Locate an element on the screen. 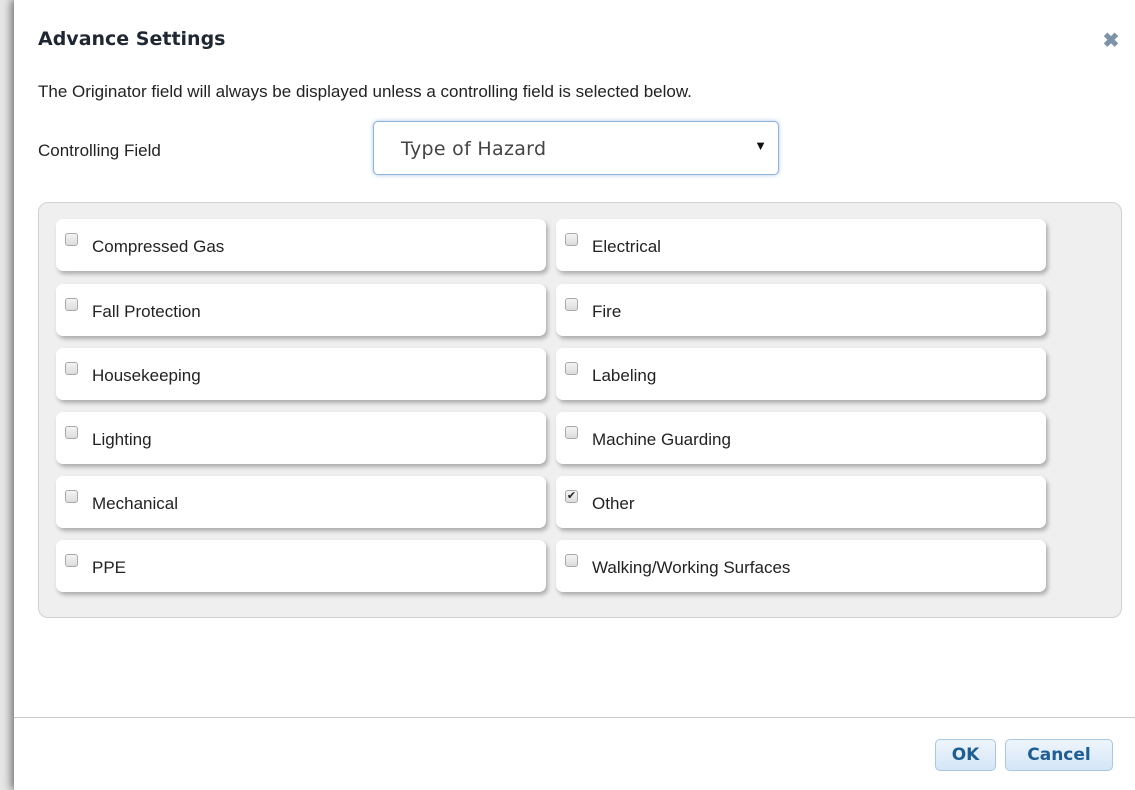 The width and height of the screenshot is (1135, 790). option-lighting: Lighting is located at coordinates (301, 438).